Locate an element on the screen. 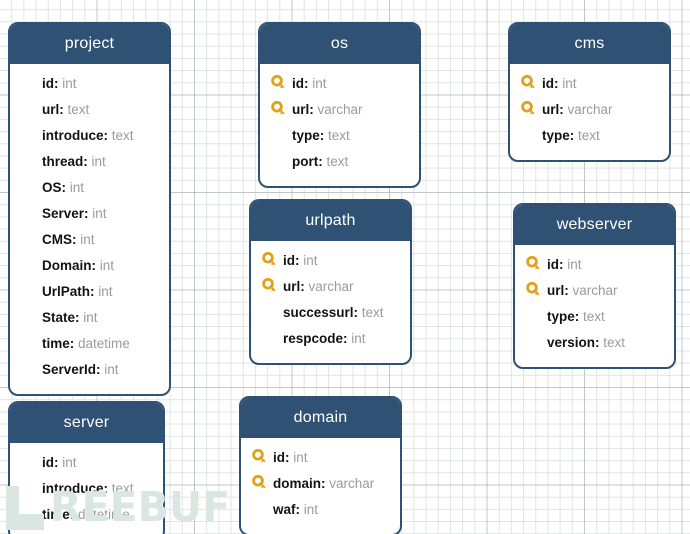 This screenshot has width=690, height=534. field-row: UrlPath: int is located at coordinates (89, 292).